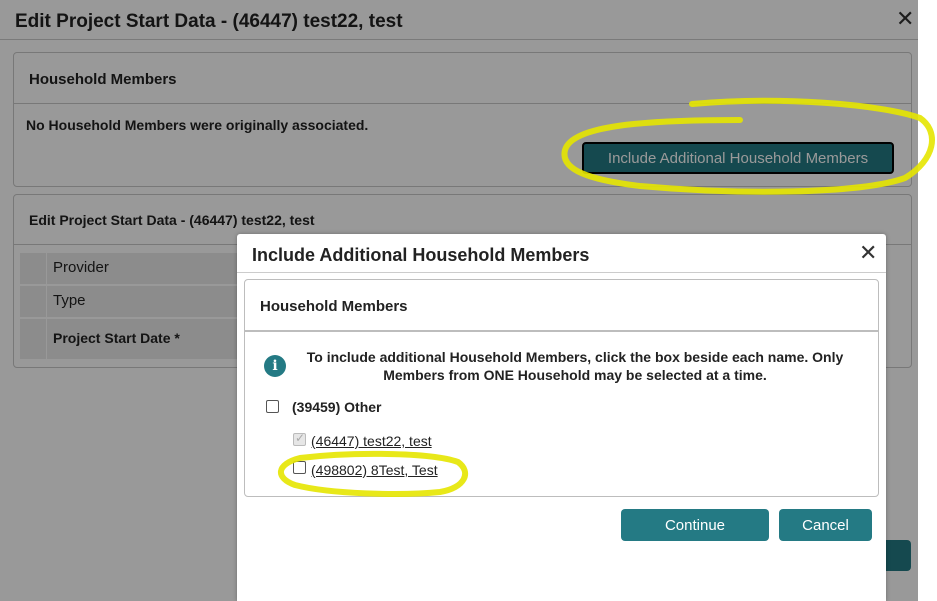 The height and width of the screenshot is (601, 937). Describe the element at coordinates (868, 253) in the screenshot. I see `modal-close-icon: ✕` at that location.